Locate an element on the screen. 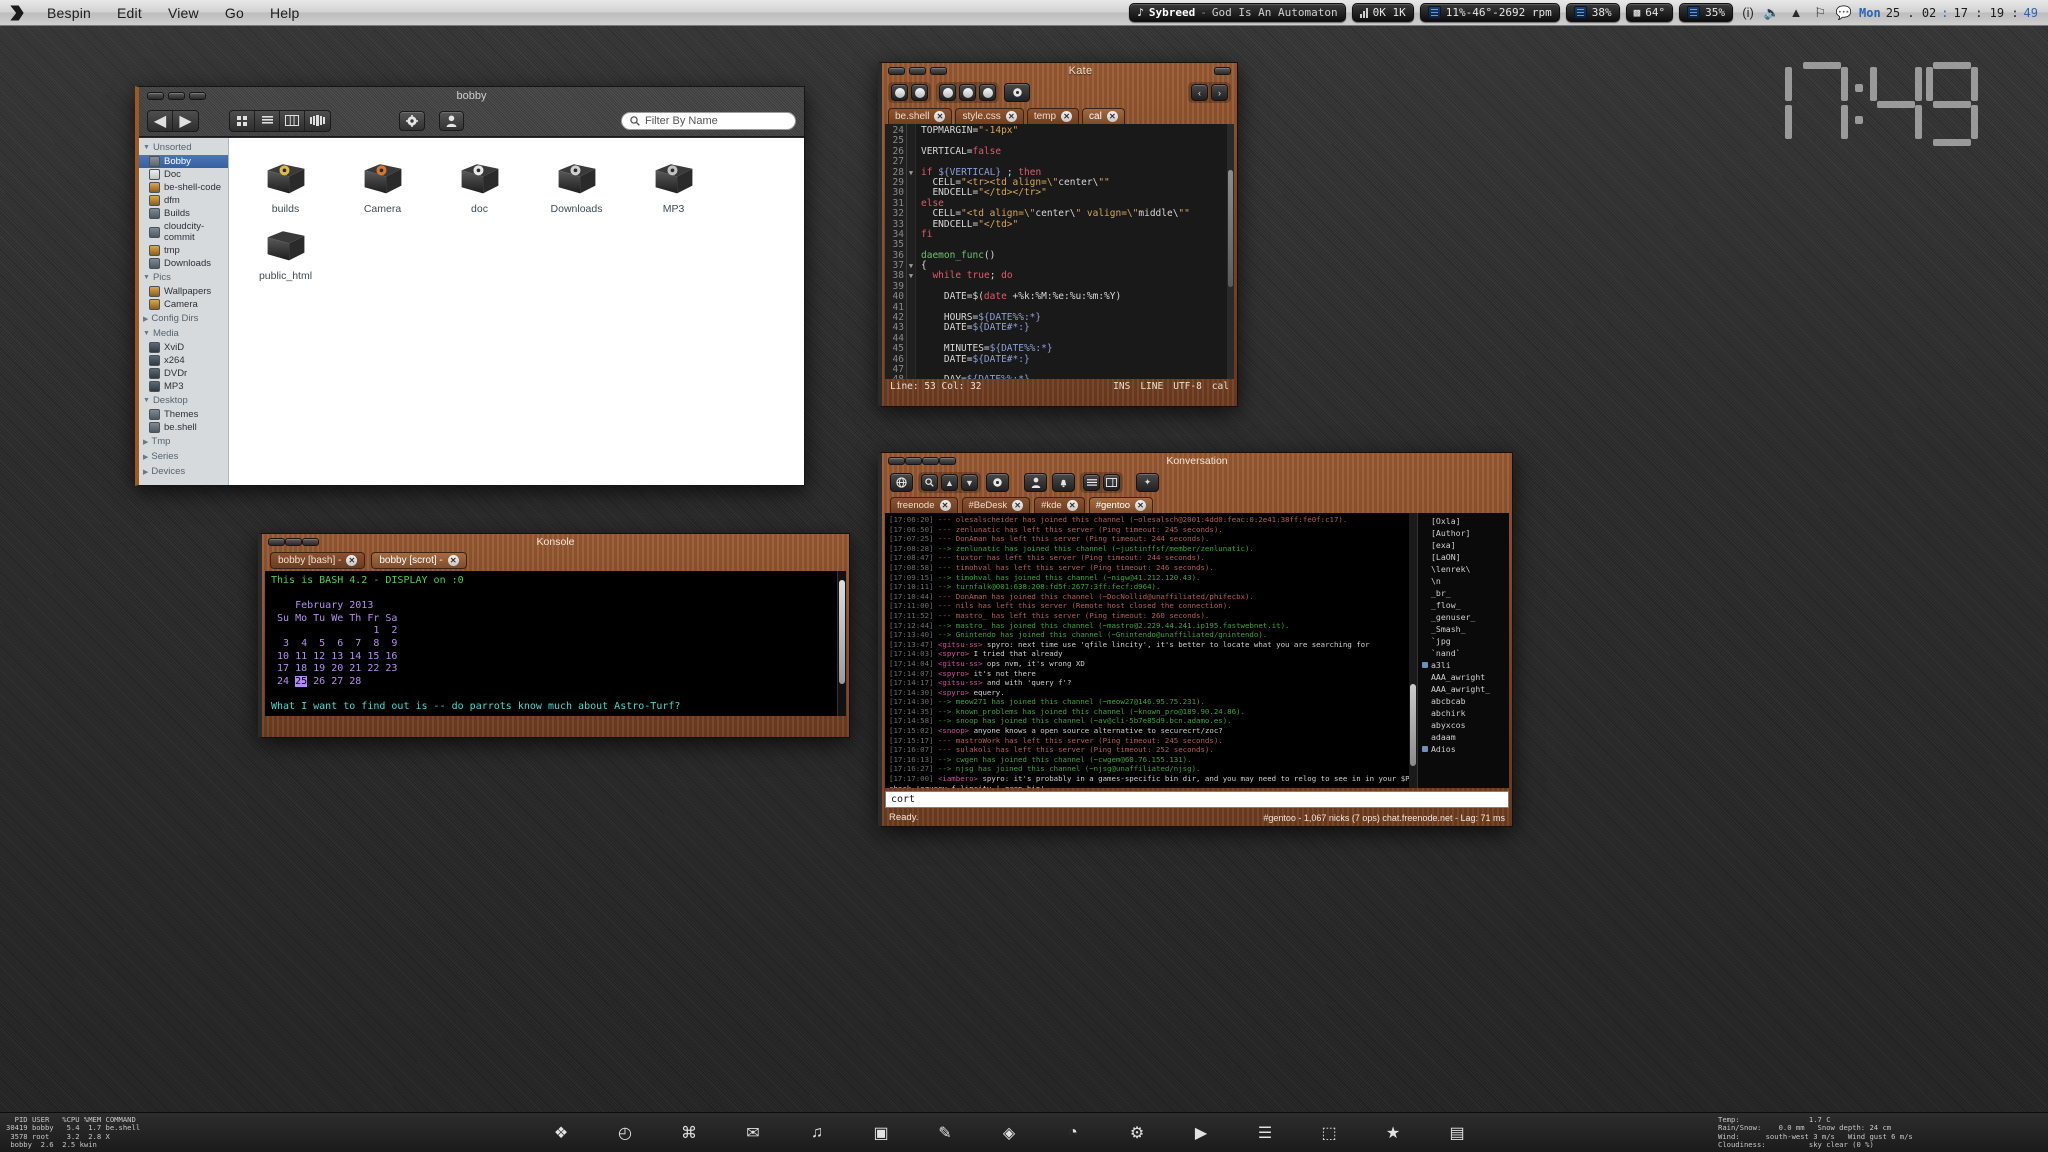 The width and height of the screenshot is (2048, 1152). menu-bespin: Bespin is located at coordinates (69, 13).